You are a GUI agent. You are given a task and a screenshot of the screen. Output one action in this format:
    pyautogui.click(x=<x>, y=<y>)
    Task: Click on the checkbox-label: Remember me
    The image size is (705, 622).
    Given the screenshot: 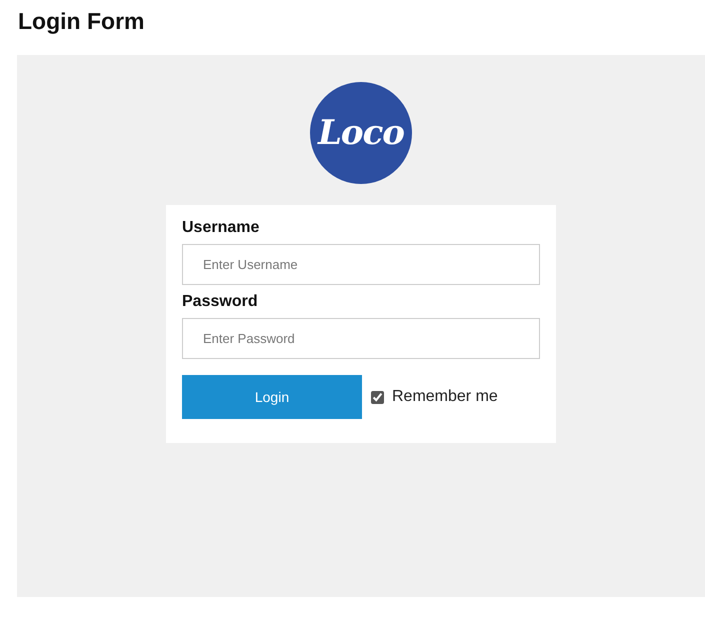 What is the action you would take?
    pyautogui.click(x=445, y=397)
    